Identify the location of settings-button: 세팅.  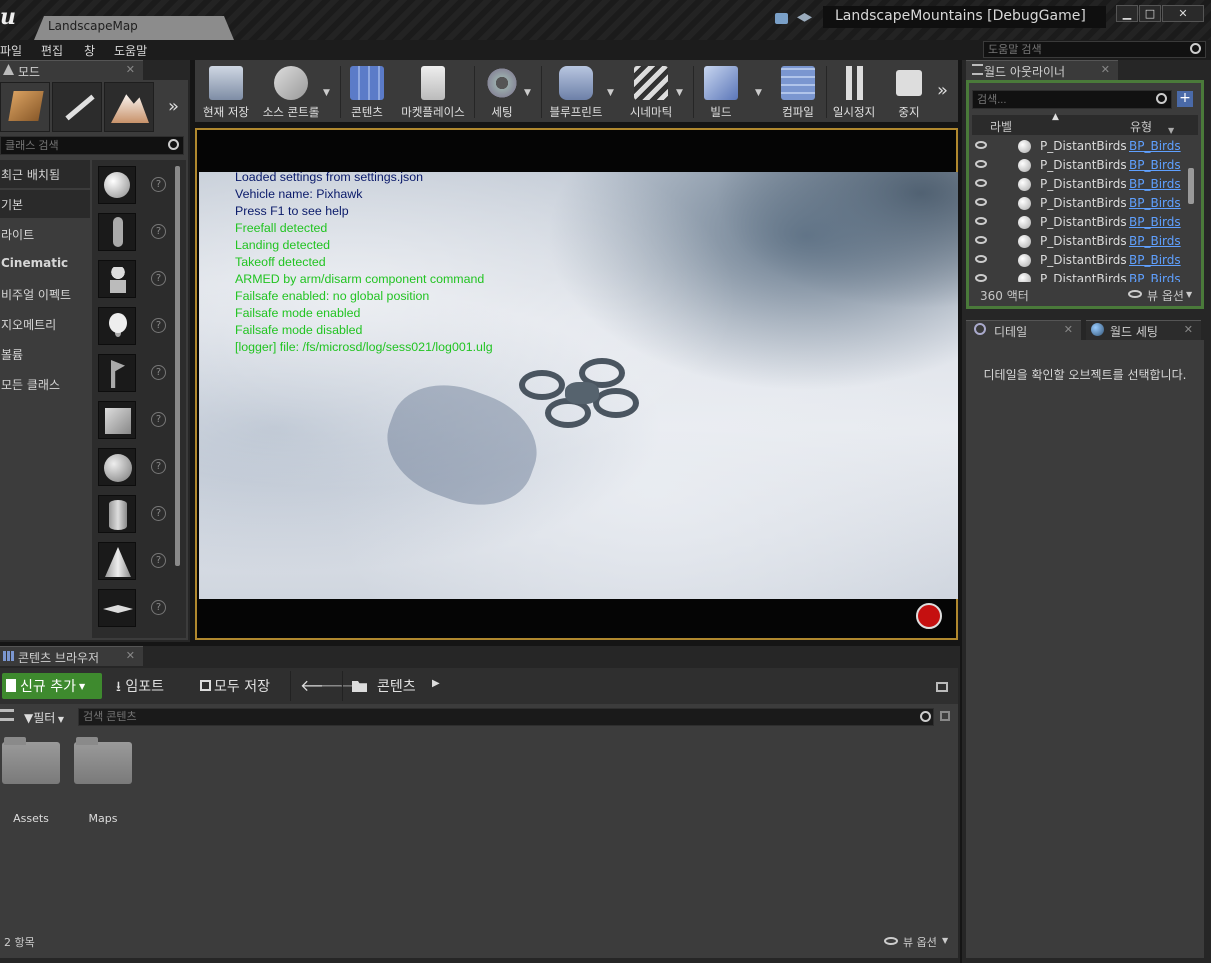
(502, 91).